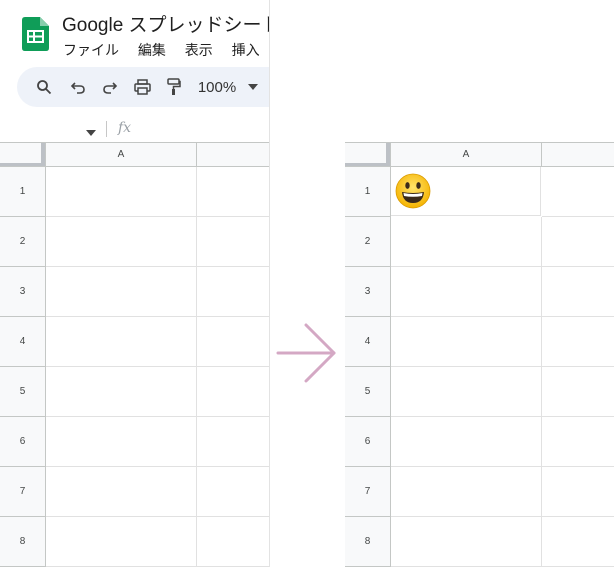 Image resolution: width=614 pixels, height=567 pixels. I want to click on undo-icon, so click(78, 87).